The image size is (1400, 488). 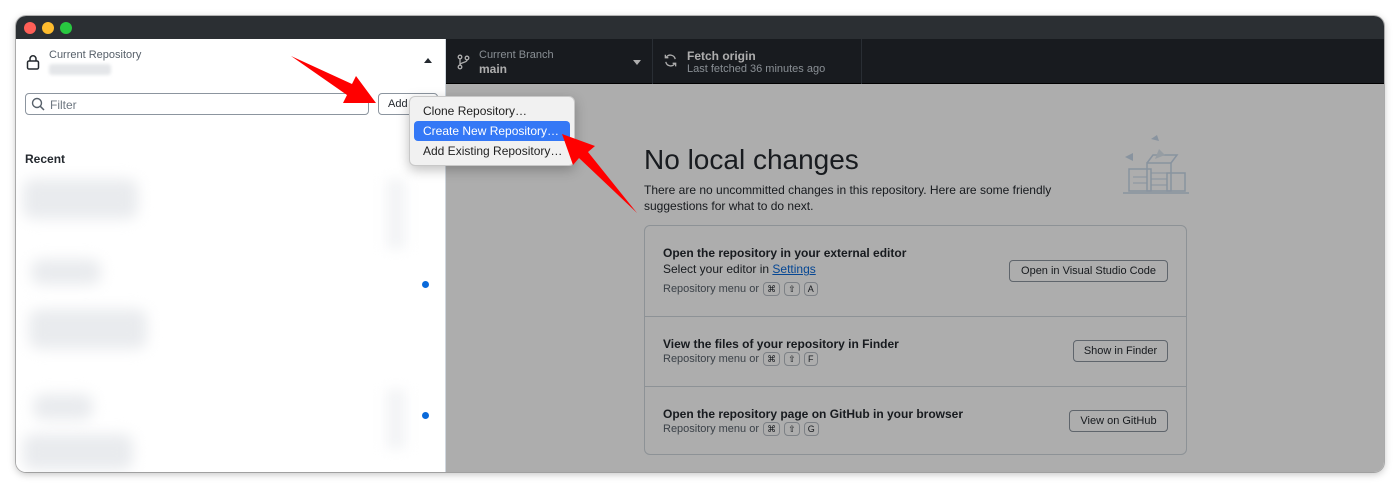 What do you see at coordinates (48, 28) in the screenshot?
I see `minimize-window-button` at bounding box center [48, 28].